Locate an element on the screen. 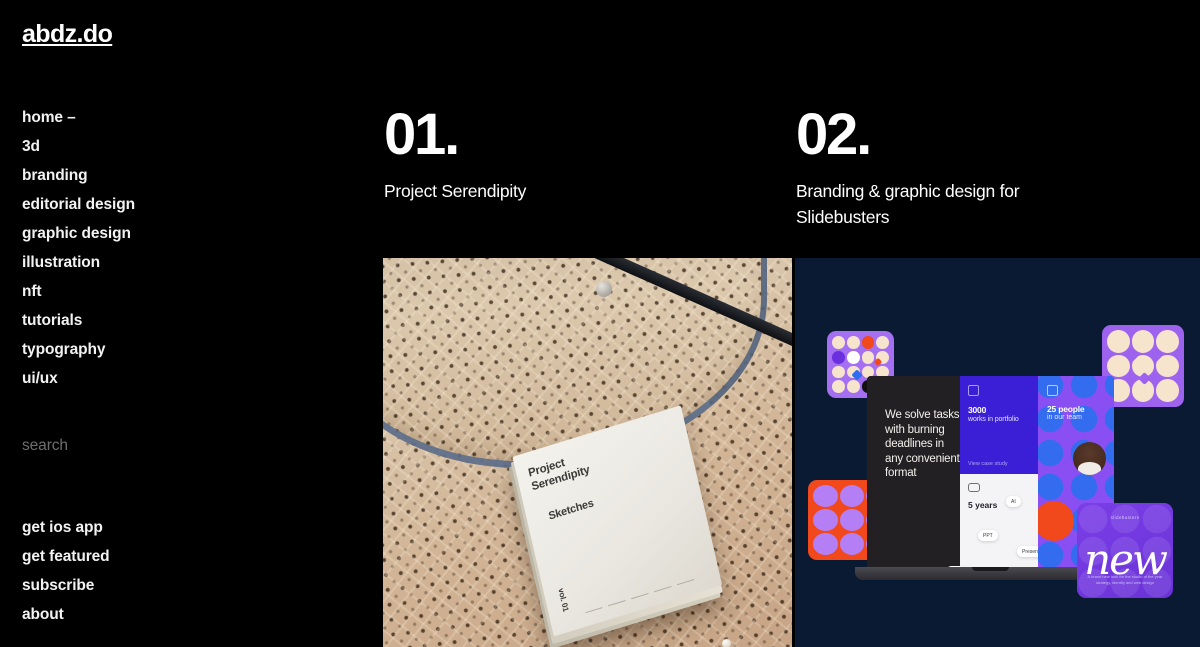 This screenshot has height=647, width=1200. sidebar-item-typography: typography is located at coordinates (78, 349).